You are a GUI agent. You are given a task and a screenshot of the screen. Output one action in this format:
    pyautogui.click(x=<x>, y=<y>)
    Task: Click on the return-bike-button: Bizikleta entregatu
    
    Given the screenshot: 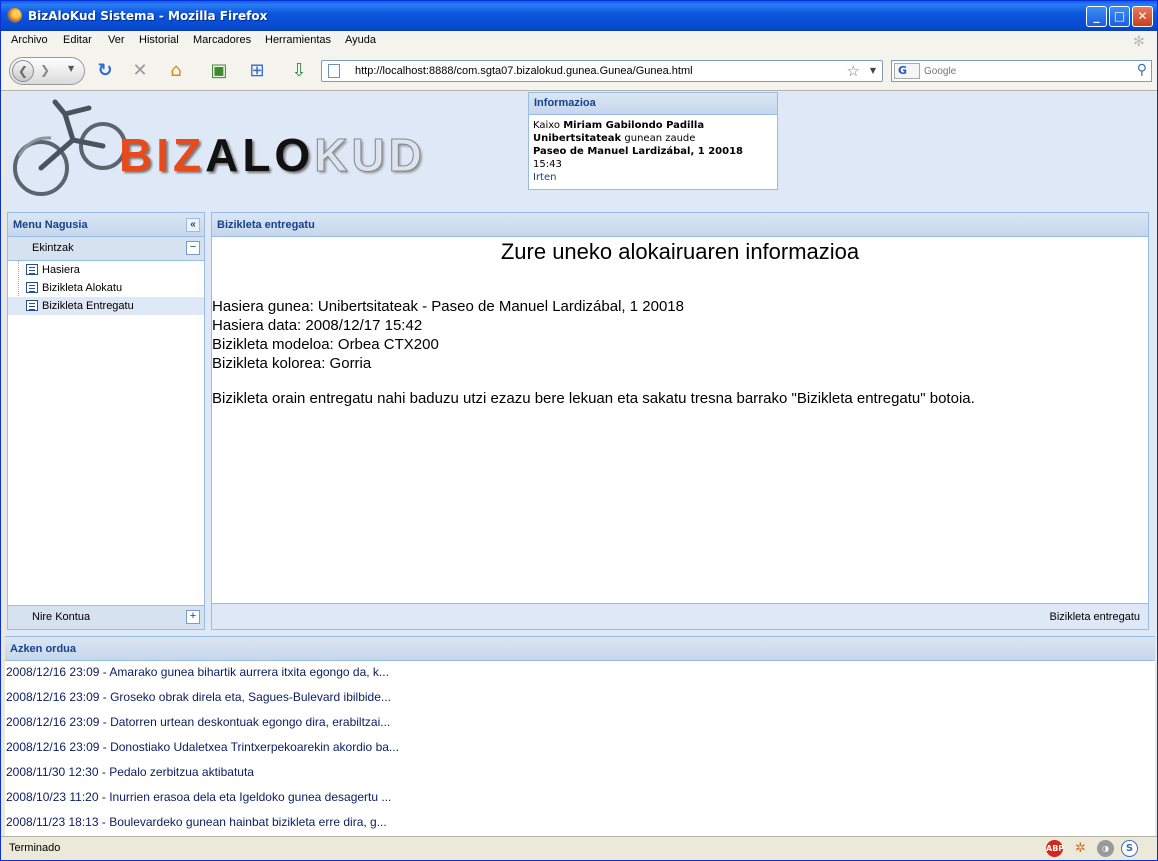 What is the action you would take?
    pyautogui.click(x=1095, y=617)
    